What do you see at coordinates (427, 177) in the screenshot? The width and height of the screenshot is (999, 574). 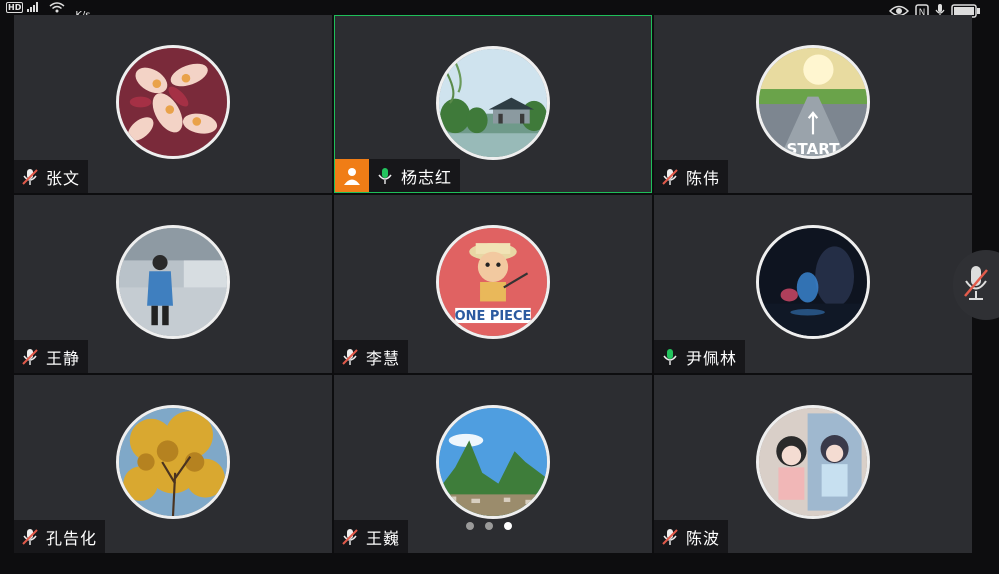 I see `participant-name: 杨志红` at bounding box center [427, 177].